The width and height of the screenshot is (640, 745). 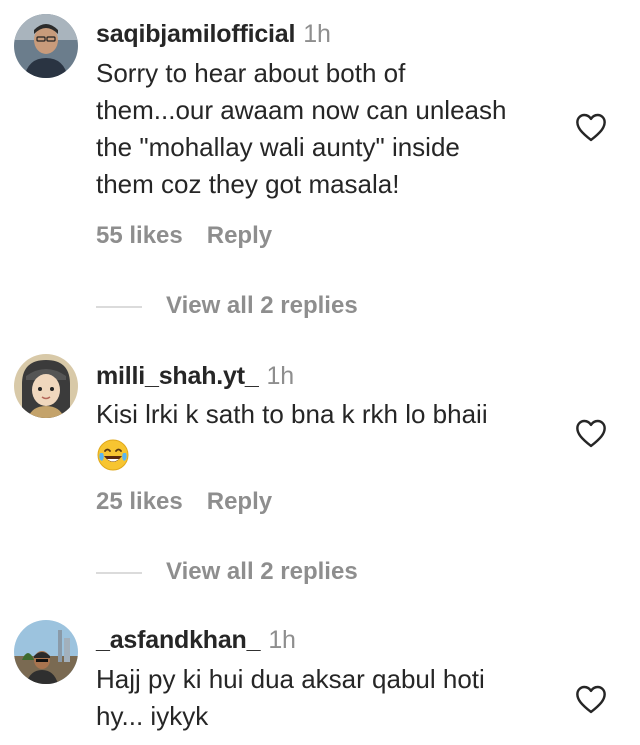 I want to click on comment-line: Hajj py ki hui dua aksar qabul hoti, so click(x=290, y=679).